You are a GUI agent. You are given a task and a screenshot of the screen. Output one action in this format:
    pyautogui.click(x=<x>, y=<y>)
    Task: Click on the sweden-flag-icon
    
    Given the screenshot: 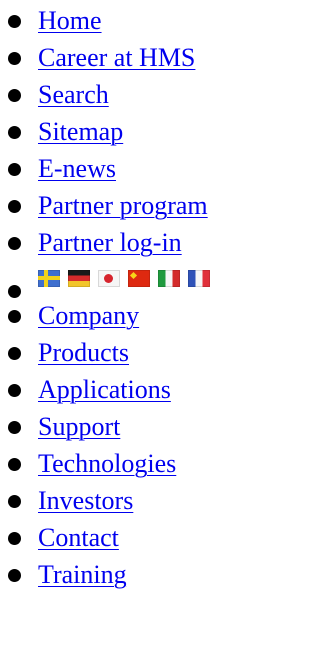 What is the action you would take?
    pyautogui.click(x=49, y=278)
    